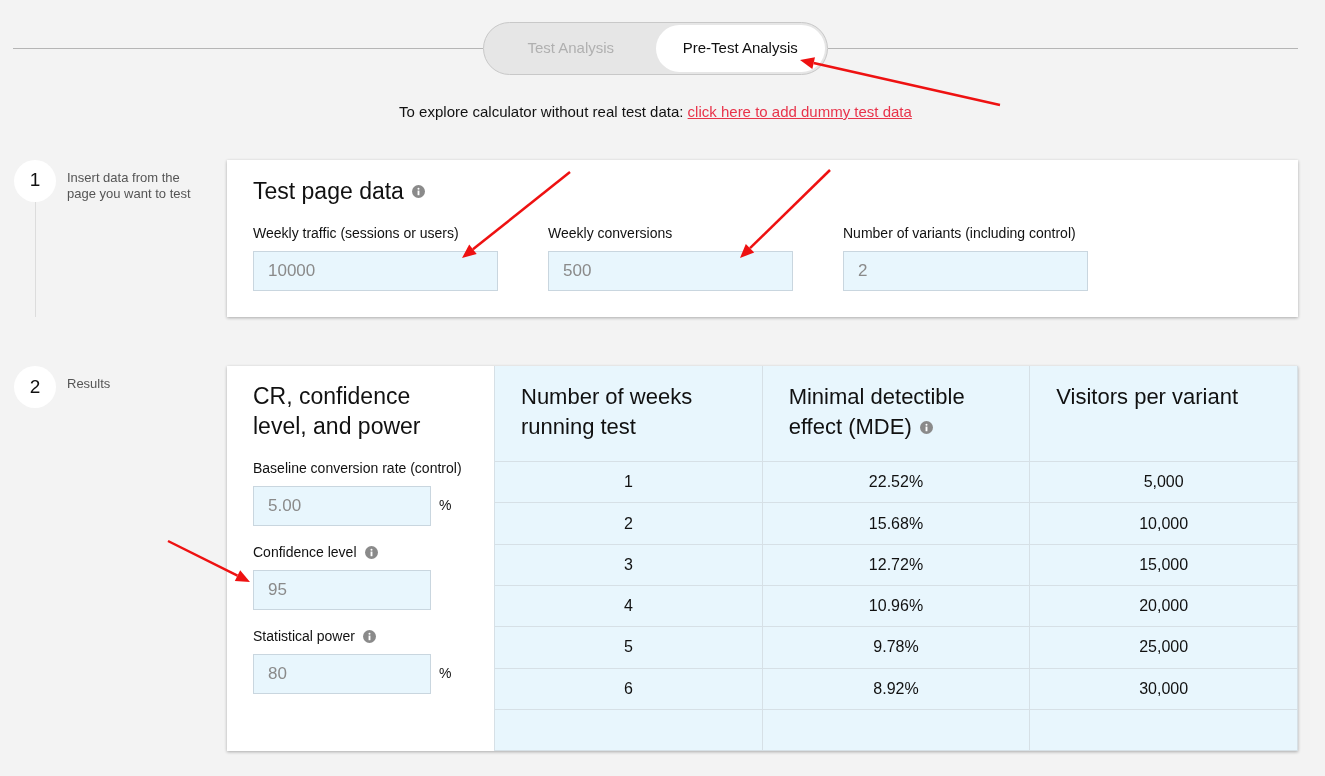 The height and width of the screenshot is (776, 1325). Describe the element at coordinates (1163, 606) in the screenshot. I see `table-cell: 20,000` at that location.